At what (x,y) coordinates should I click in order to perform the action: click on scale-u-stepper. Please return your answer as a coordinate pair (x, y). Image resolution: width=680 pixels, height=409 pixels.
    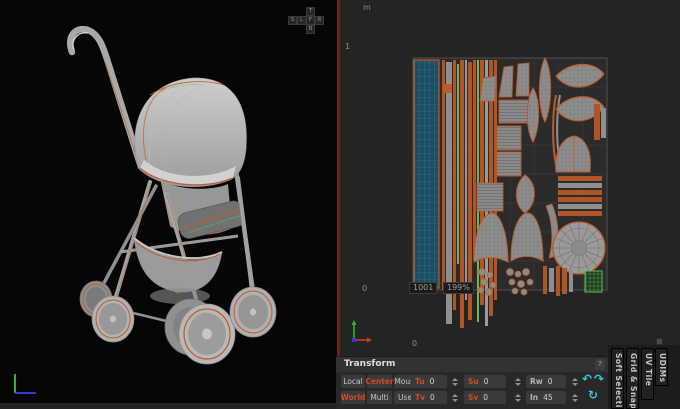
    Looking at the image, I should click on (517, 381).